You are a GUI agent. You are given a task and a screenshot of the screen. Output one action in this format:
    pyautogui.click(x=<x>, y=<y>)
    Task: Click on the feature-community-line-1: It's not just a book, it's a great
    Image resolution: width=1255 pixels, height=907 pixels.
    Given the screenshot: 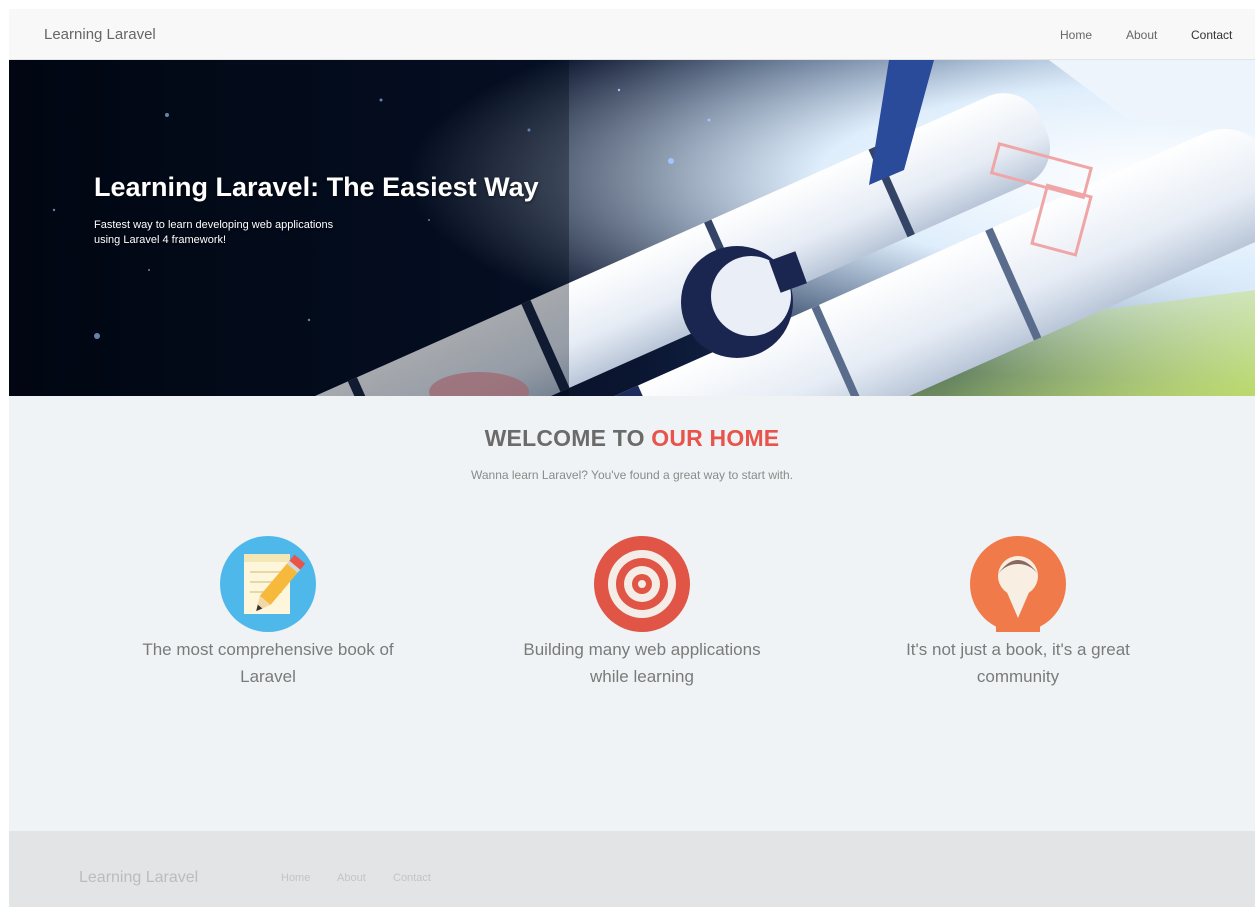 What is the action you would take?
    pyautogui.click(x=1018, y=649)
    